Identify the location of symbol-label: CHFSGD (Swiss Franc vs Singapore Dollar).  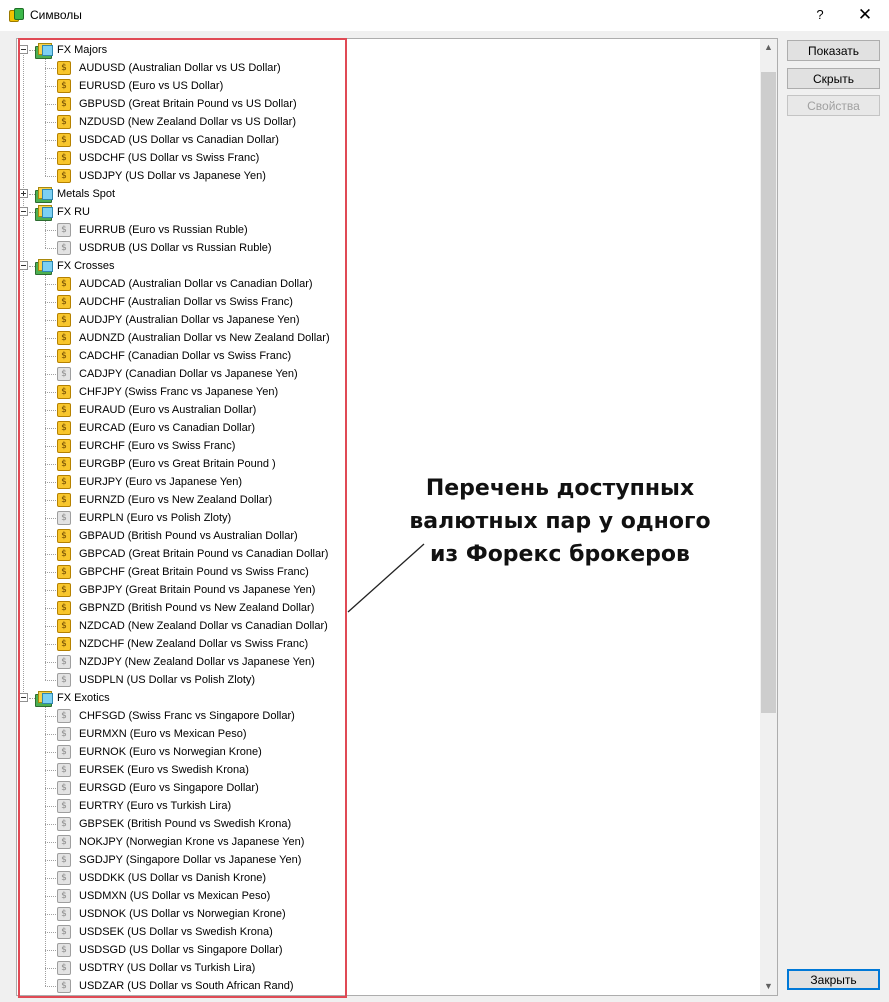
(187, 716).